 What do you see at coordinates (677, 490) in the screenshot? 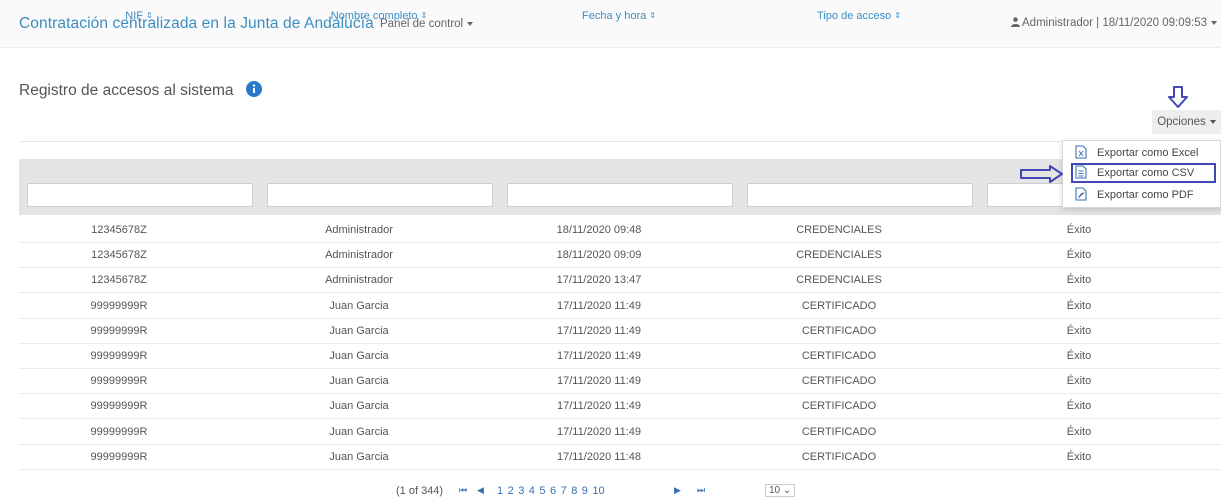
I see `next-page-icon: ▶` at bounding box center [677, 490].